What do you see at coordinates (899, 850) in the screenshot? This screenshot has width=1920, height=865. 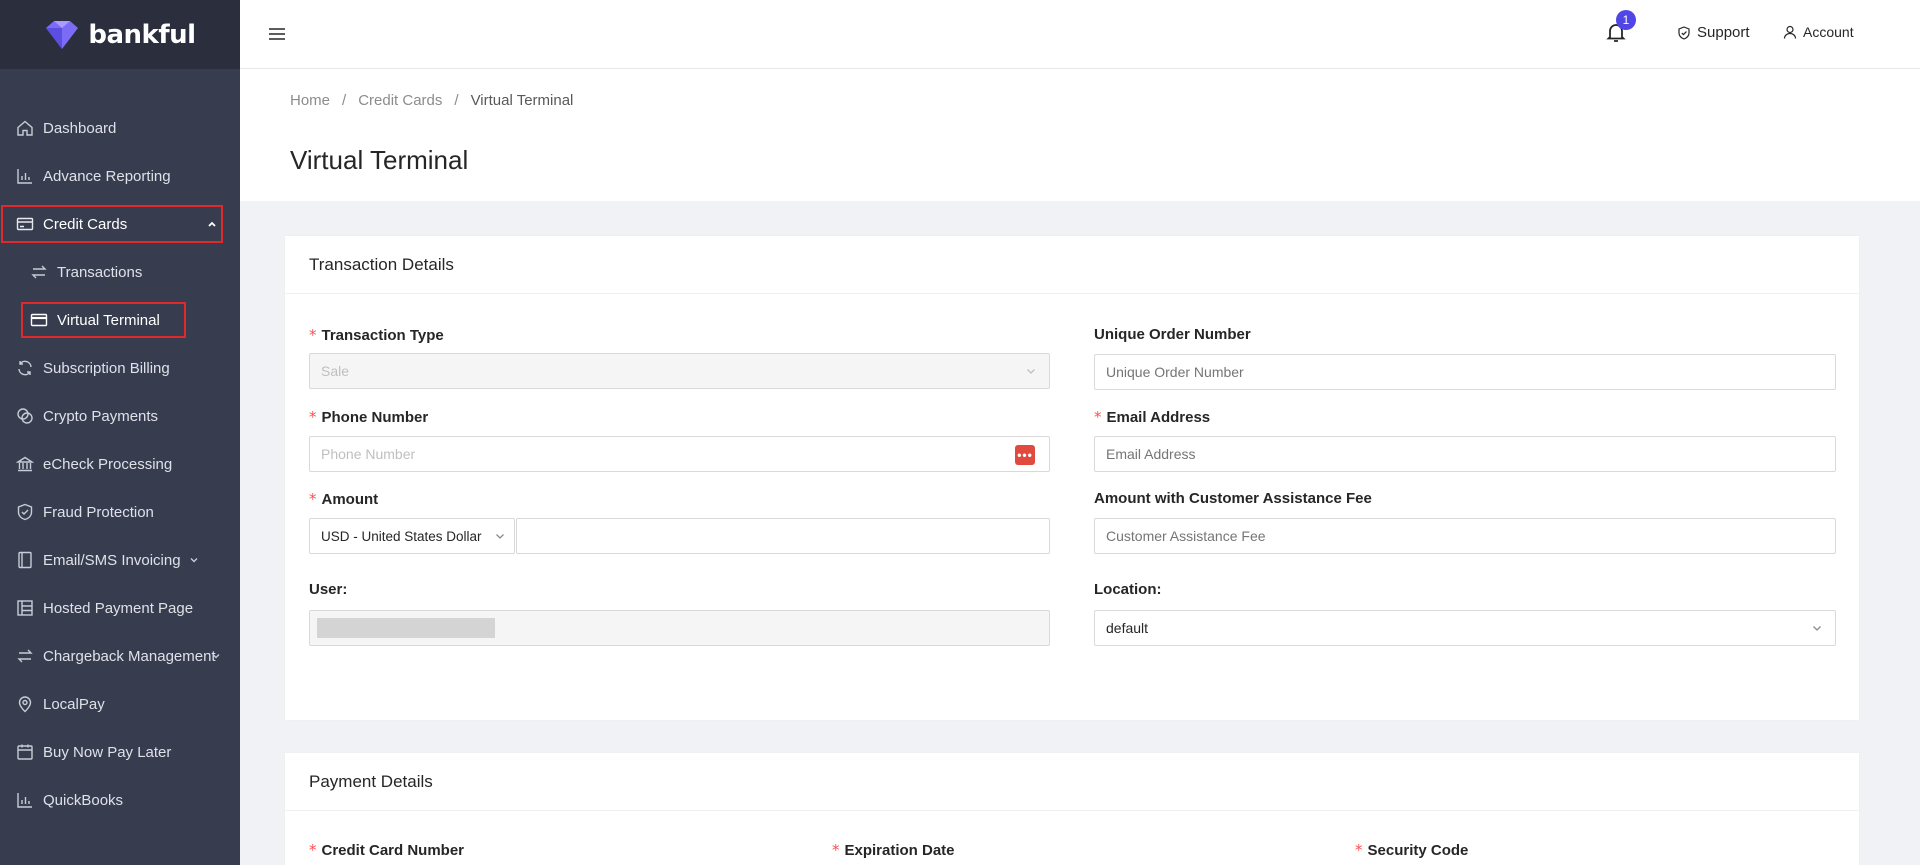 I see `expiration-date-label-text: Expiration Date` at bounding box center [899, 850].